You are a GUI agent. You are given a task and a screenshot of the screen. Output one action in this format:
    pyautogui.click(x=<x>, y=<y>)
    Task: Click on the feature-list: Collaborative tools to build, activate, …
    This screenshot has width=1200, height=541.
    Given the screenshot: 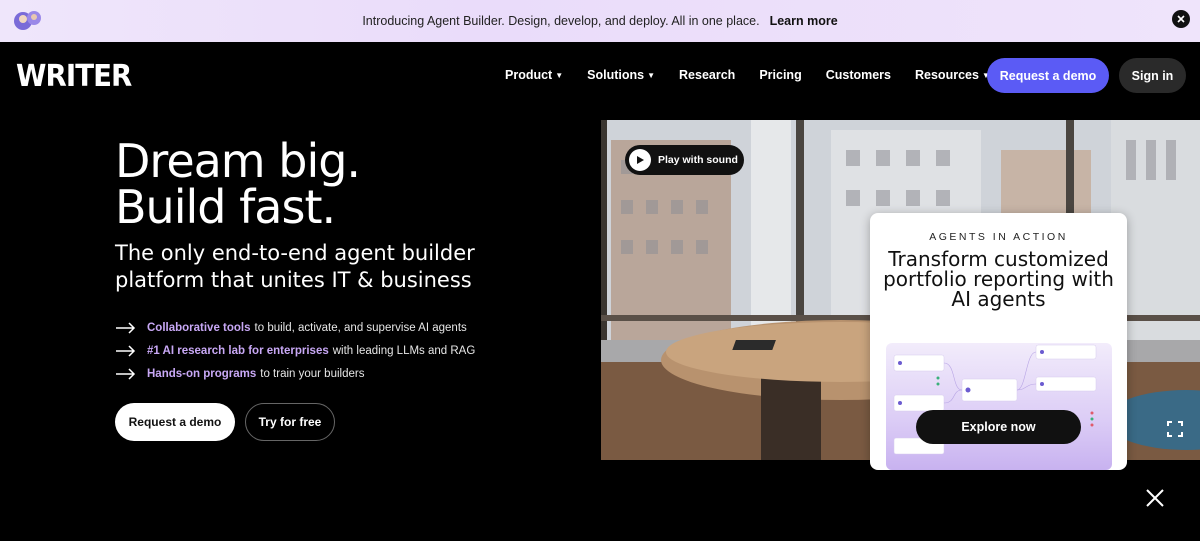 What is the action you would take?
    pyautogui.click(x=295, y=350)
    